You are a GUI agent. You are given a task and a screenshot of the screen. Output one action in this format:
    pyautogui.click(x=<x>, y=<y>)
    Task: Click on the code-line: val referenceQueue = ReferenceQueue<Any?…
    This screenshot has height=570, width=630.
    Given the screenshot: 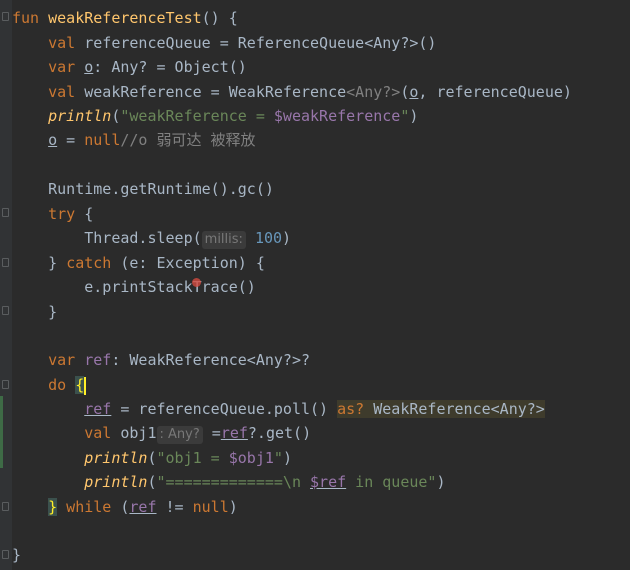 What is the action you would take?
    pyautogui.click(x=321, y=43)
    